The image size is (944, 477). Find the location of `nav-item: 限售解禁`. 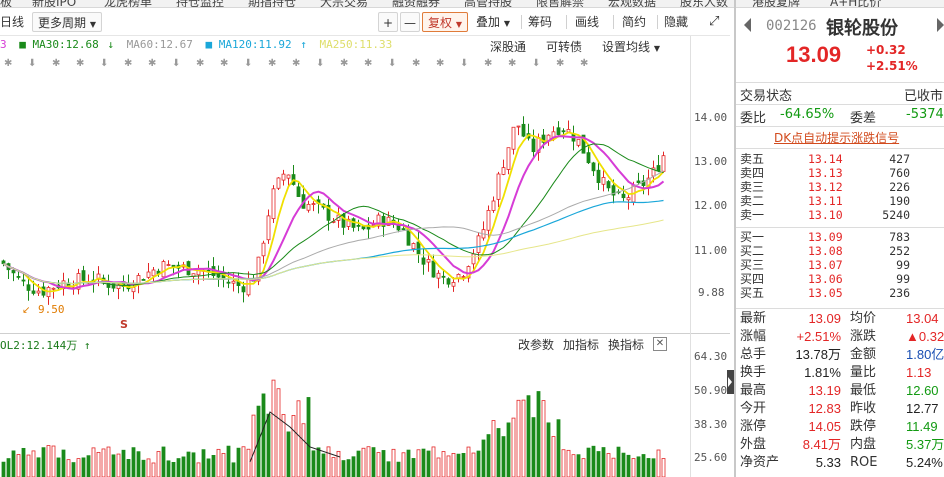

nav-item: 限售解禁 is located at coordinates (560, 3).